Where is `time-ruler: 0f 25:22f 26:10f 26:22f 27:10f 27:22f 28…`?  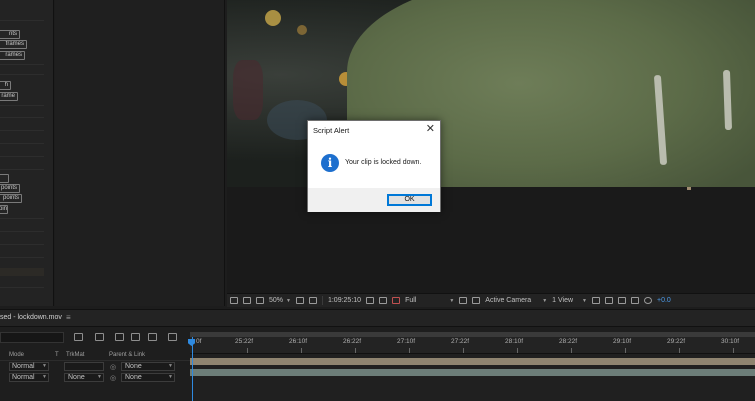 time-ruler: 0f 25:22f 26:10f 26:22f 27:10f 27:22f 28… is located at coordinates (472, 345).